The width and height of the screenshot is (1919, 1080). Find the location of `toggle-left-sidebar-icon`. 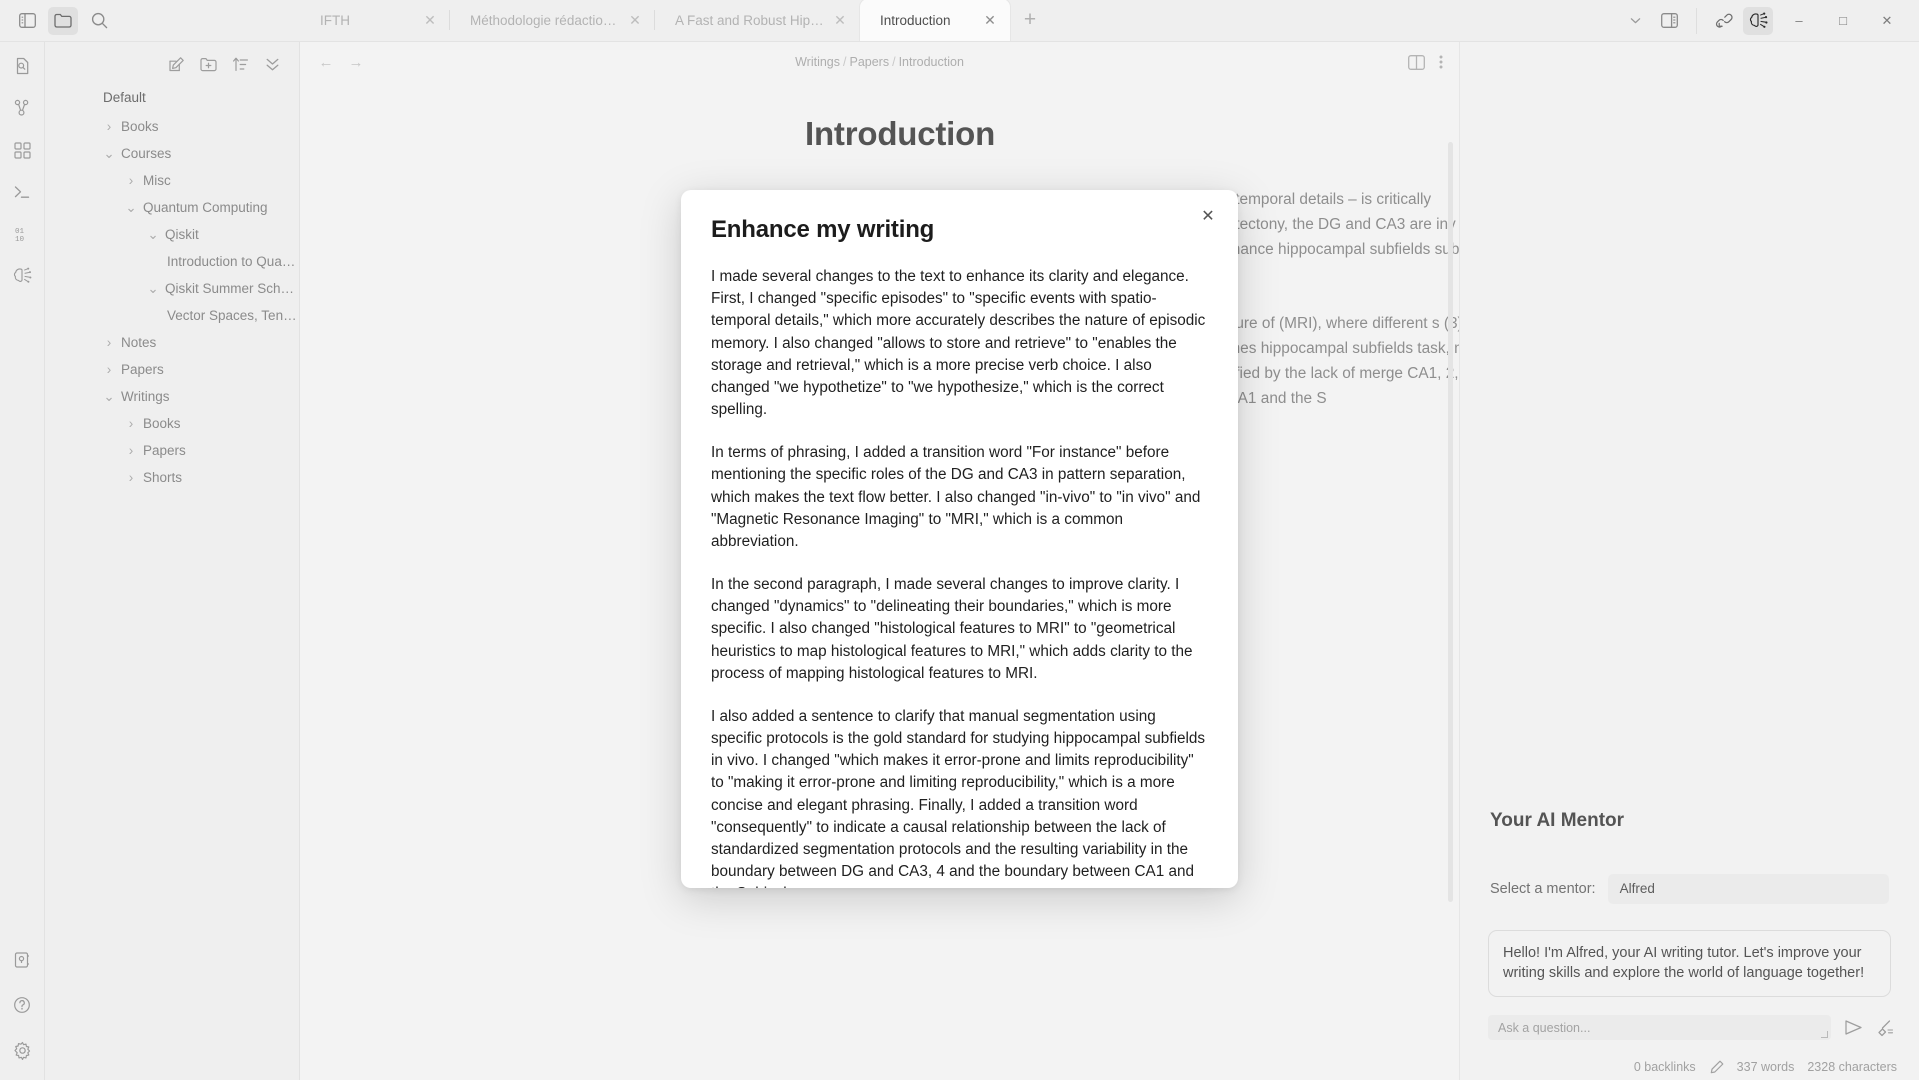

toggle-left-sidebar-icon is located at coordinates (27, 21).